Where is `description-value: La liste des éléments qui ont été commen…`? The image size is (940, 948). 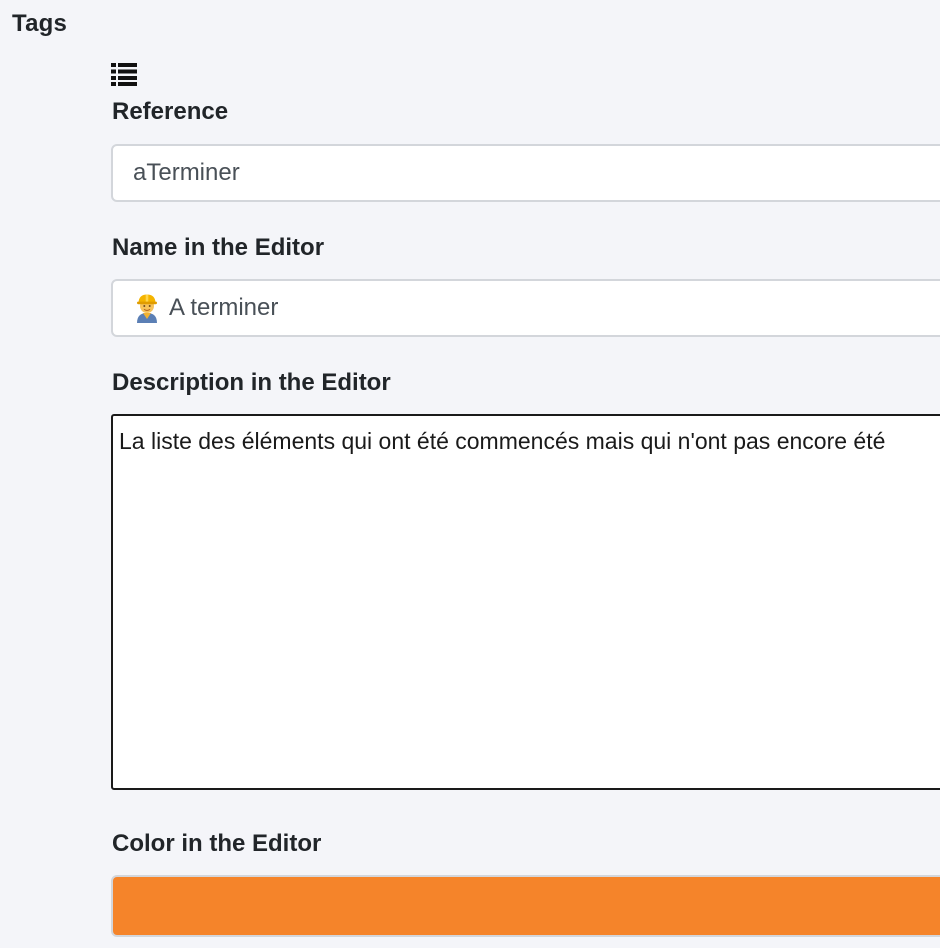
description-value: La liste des éléments qui ont été commen… is located at coordinates (502, 441).